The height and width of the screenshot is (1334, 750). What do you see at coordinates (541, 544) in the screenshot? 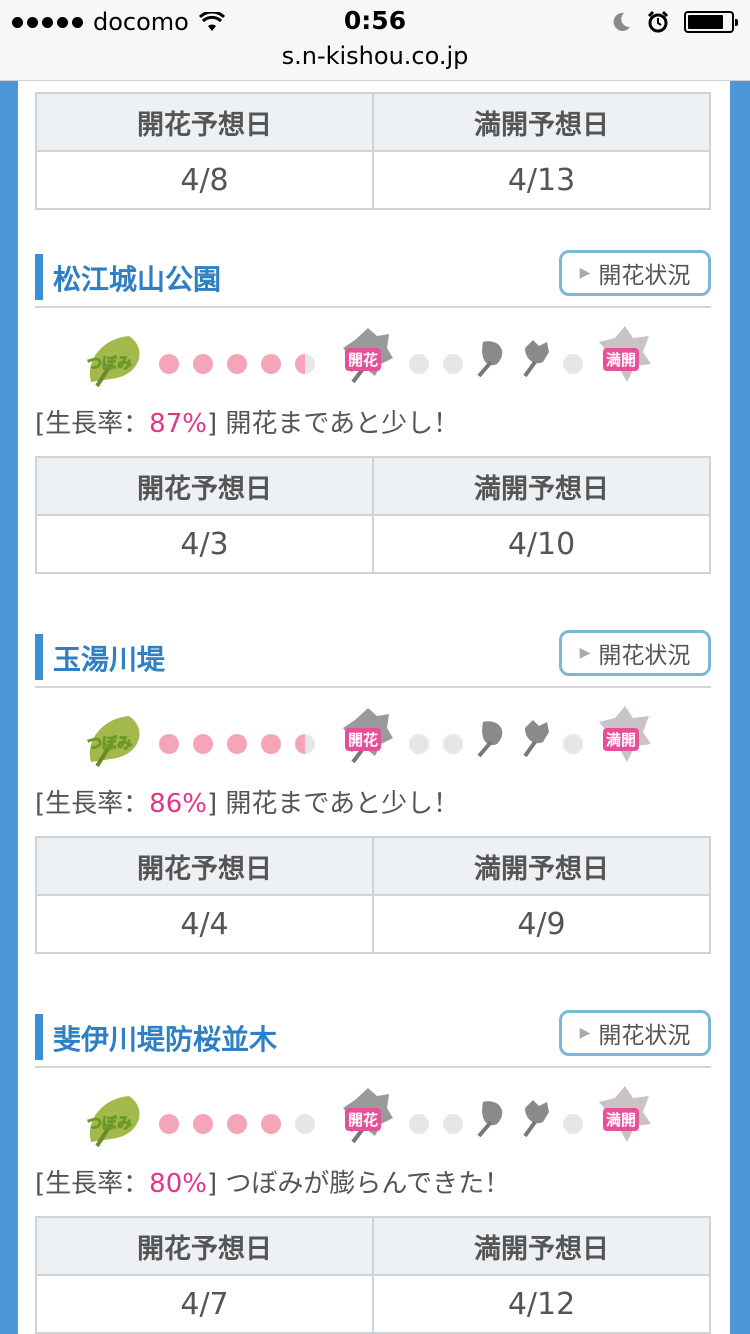
I see `full-bloom-date-value: 4/10` at bounding box center [541, 544].